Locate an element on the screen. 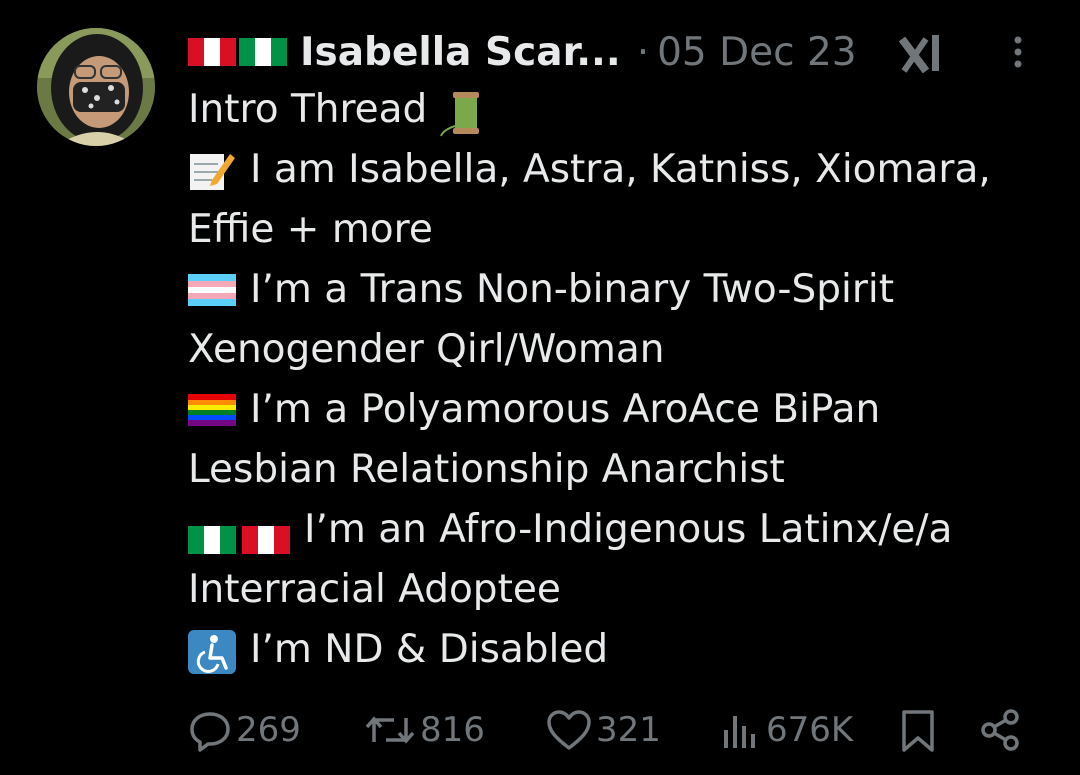  line-text: Effie + more is located at coordinates (310, 229).